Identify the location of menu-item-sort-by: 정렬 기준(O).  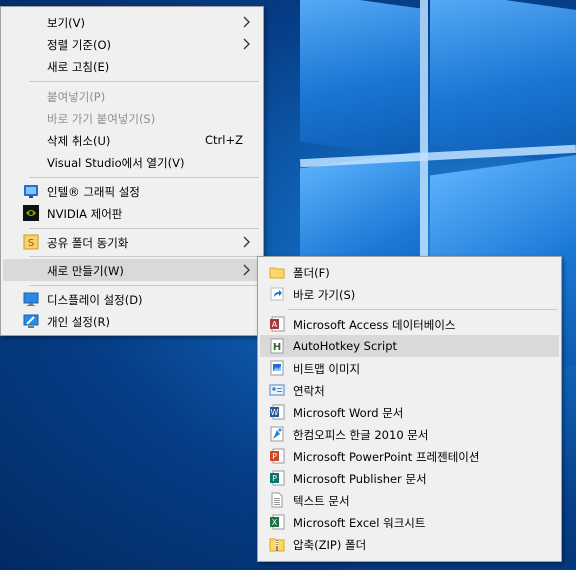
(132, 44).